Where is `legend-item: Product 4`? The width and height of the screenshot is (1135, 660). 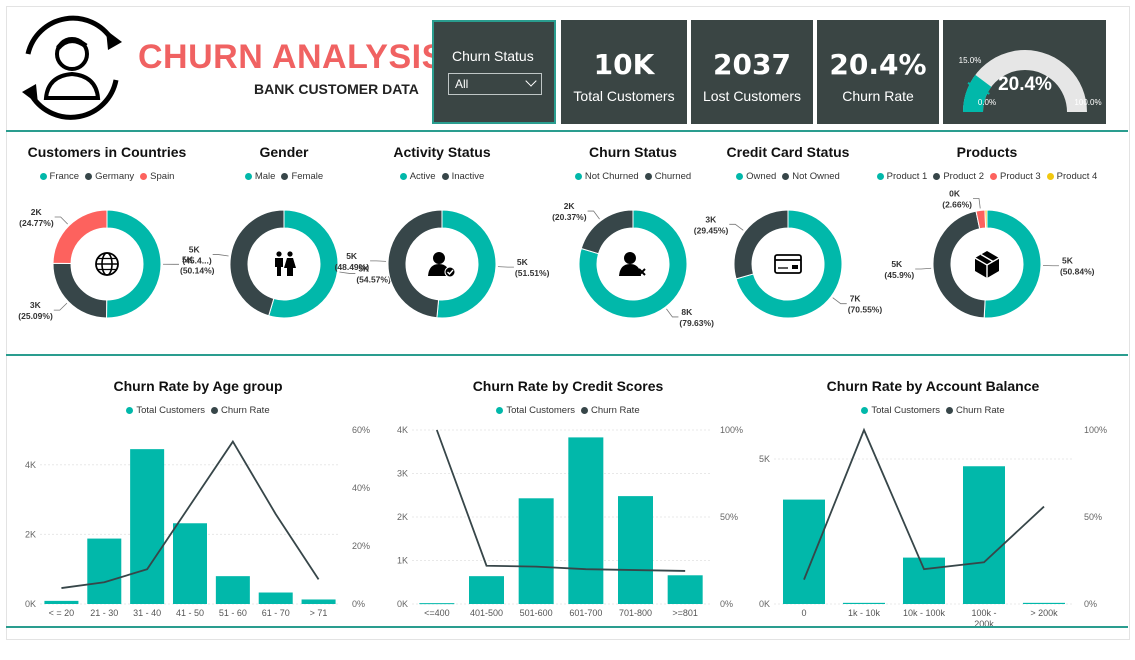 legend-item: Product 4 is located at coordinates (1072, 176).